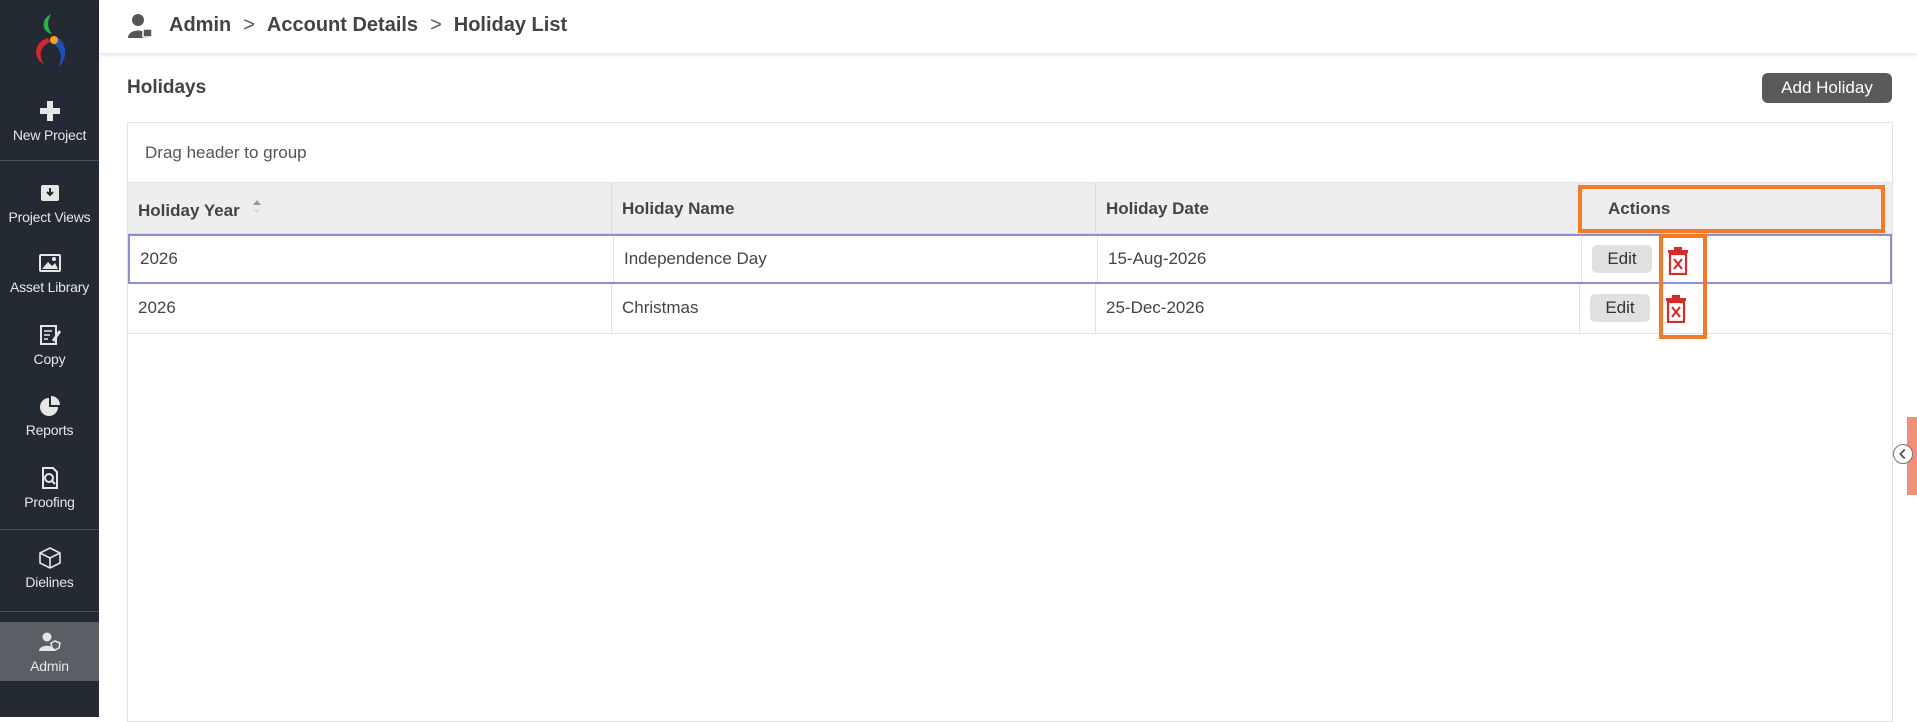 The width and height of the screenshot is (1917, 722). I want to click on sidebar-item-proofing: Proofing, so click(49, 488).